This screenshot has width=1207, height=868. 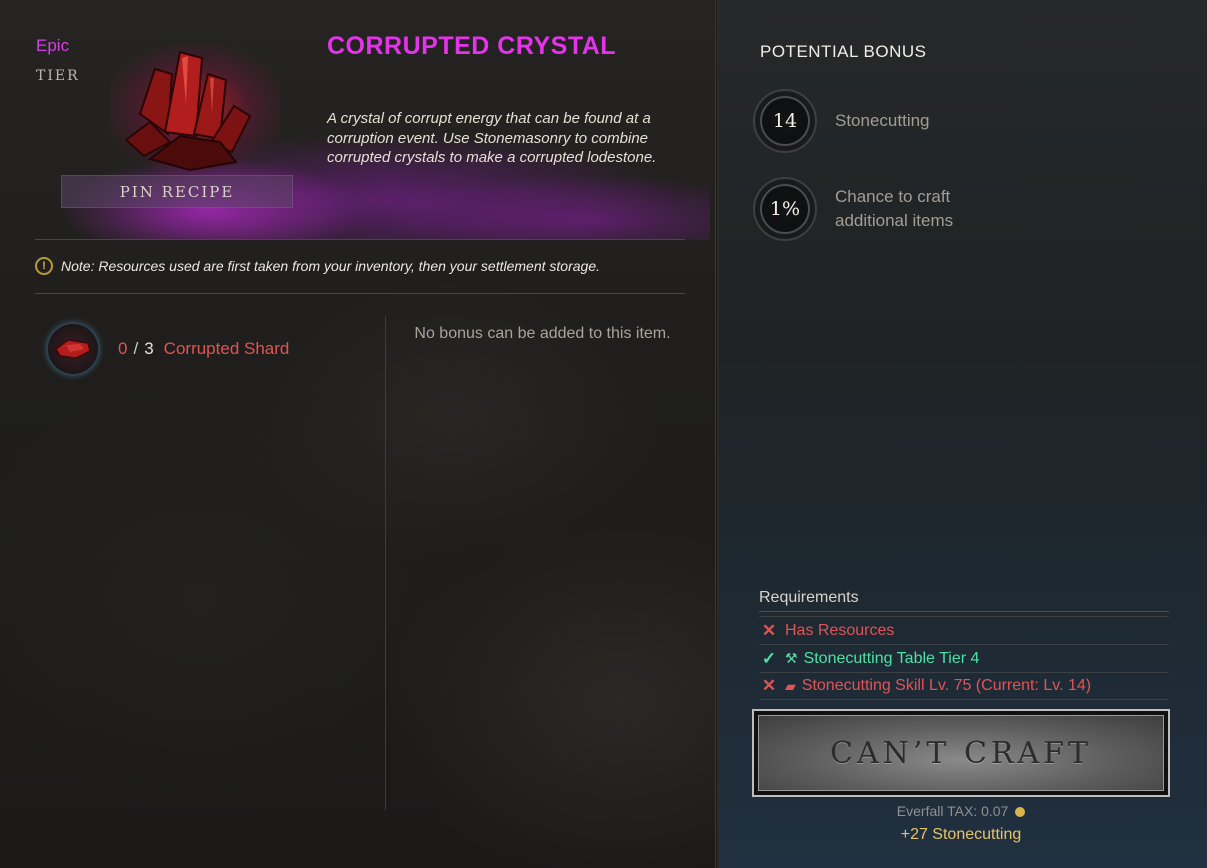 I want to click on resource-have: 0, so click(x=123, y=348).